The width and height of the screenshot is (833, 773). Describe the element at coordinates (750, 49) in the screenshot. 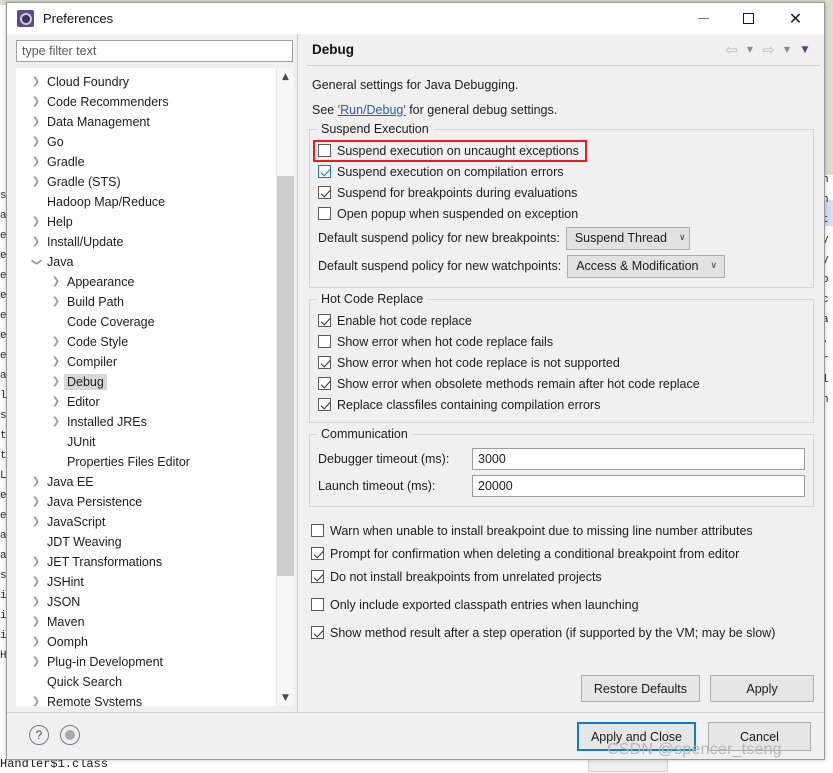

I see `back-history-chevron-down-icon: ▼` at that location.